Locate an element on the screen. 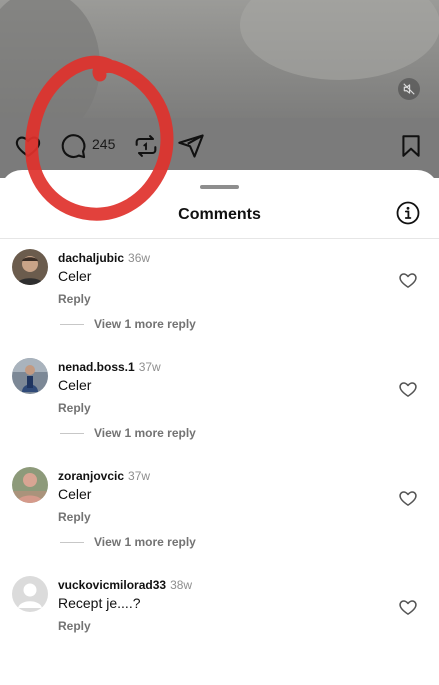 The width and height of the screenshot is (439, 685). comment-text: Recept je....? is located at coordinates (99, 603).